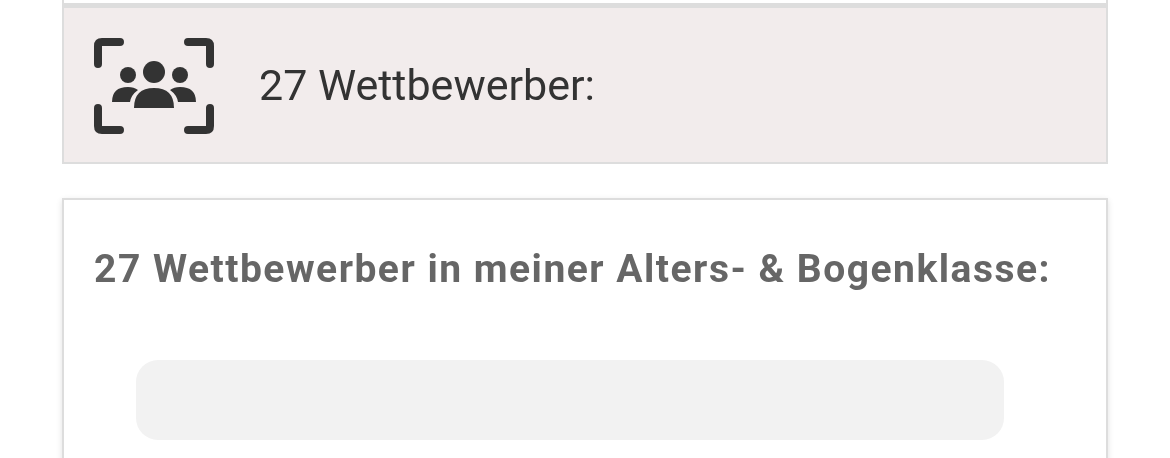 This screenshot has width=1170, height=458. What do you see at coordinates (154, 86) in the screenshot?
I see `group-icon` at bounding box center [154, 86].